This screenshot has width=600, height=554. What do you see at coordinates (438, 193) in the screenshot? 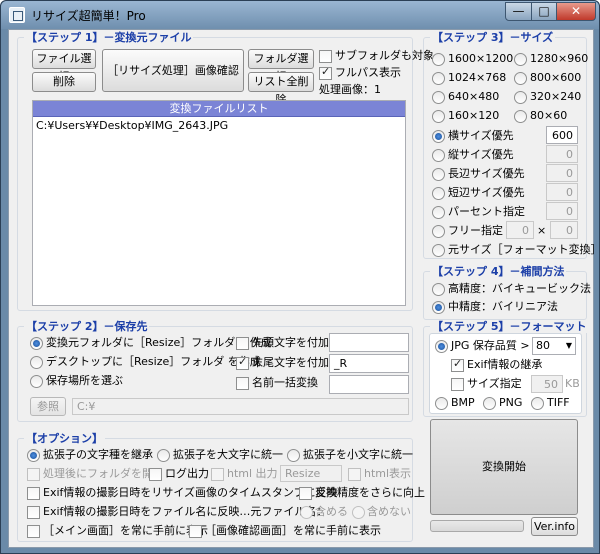
I see `short-side-radio` at bounding box center [438, 193].